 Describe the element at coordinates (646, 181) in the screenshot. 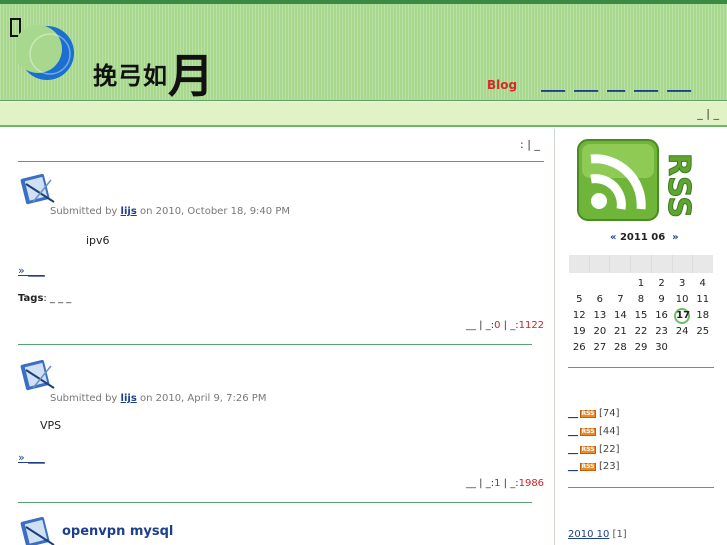

I see `rss-feed-icon: RSS` at that location.